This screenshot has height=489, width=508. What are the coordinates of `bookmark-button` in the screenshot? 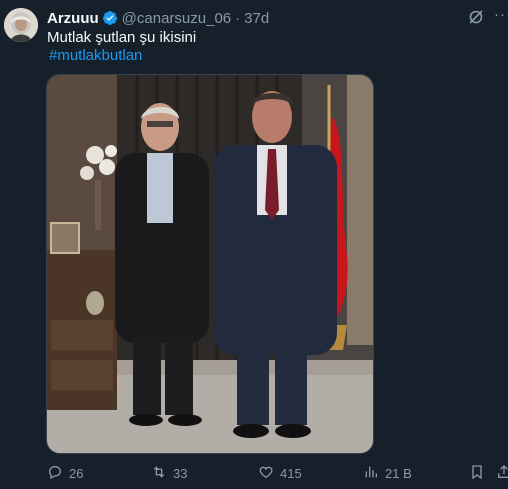 It's located at (477, 473).